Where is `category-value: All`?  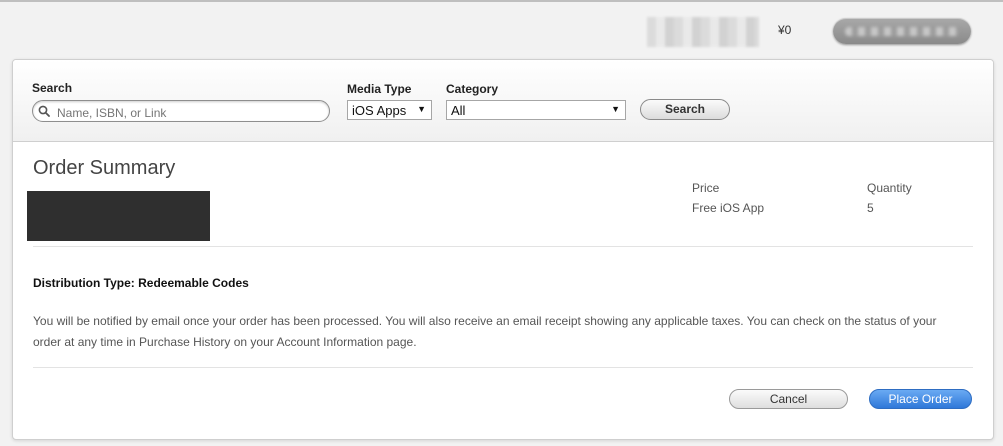 category-value: All is located at coordinates (458, 110).